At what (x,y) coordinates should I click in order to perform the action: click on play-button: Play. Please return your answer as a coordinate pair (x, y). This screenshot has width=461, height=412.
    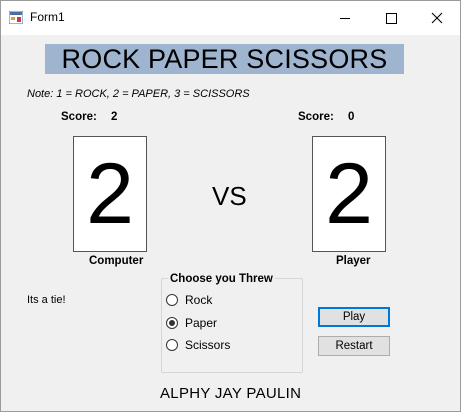
    Looking at the image, I should click on (354, 317).